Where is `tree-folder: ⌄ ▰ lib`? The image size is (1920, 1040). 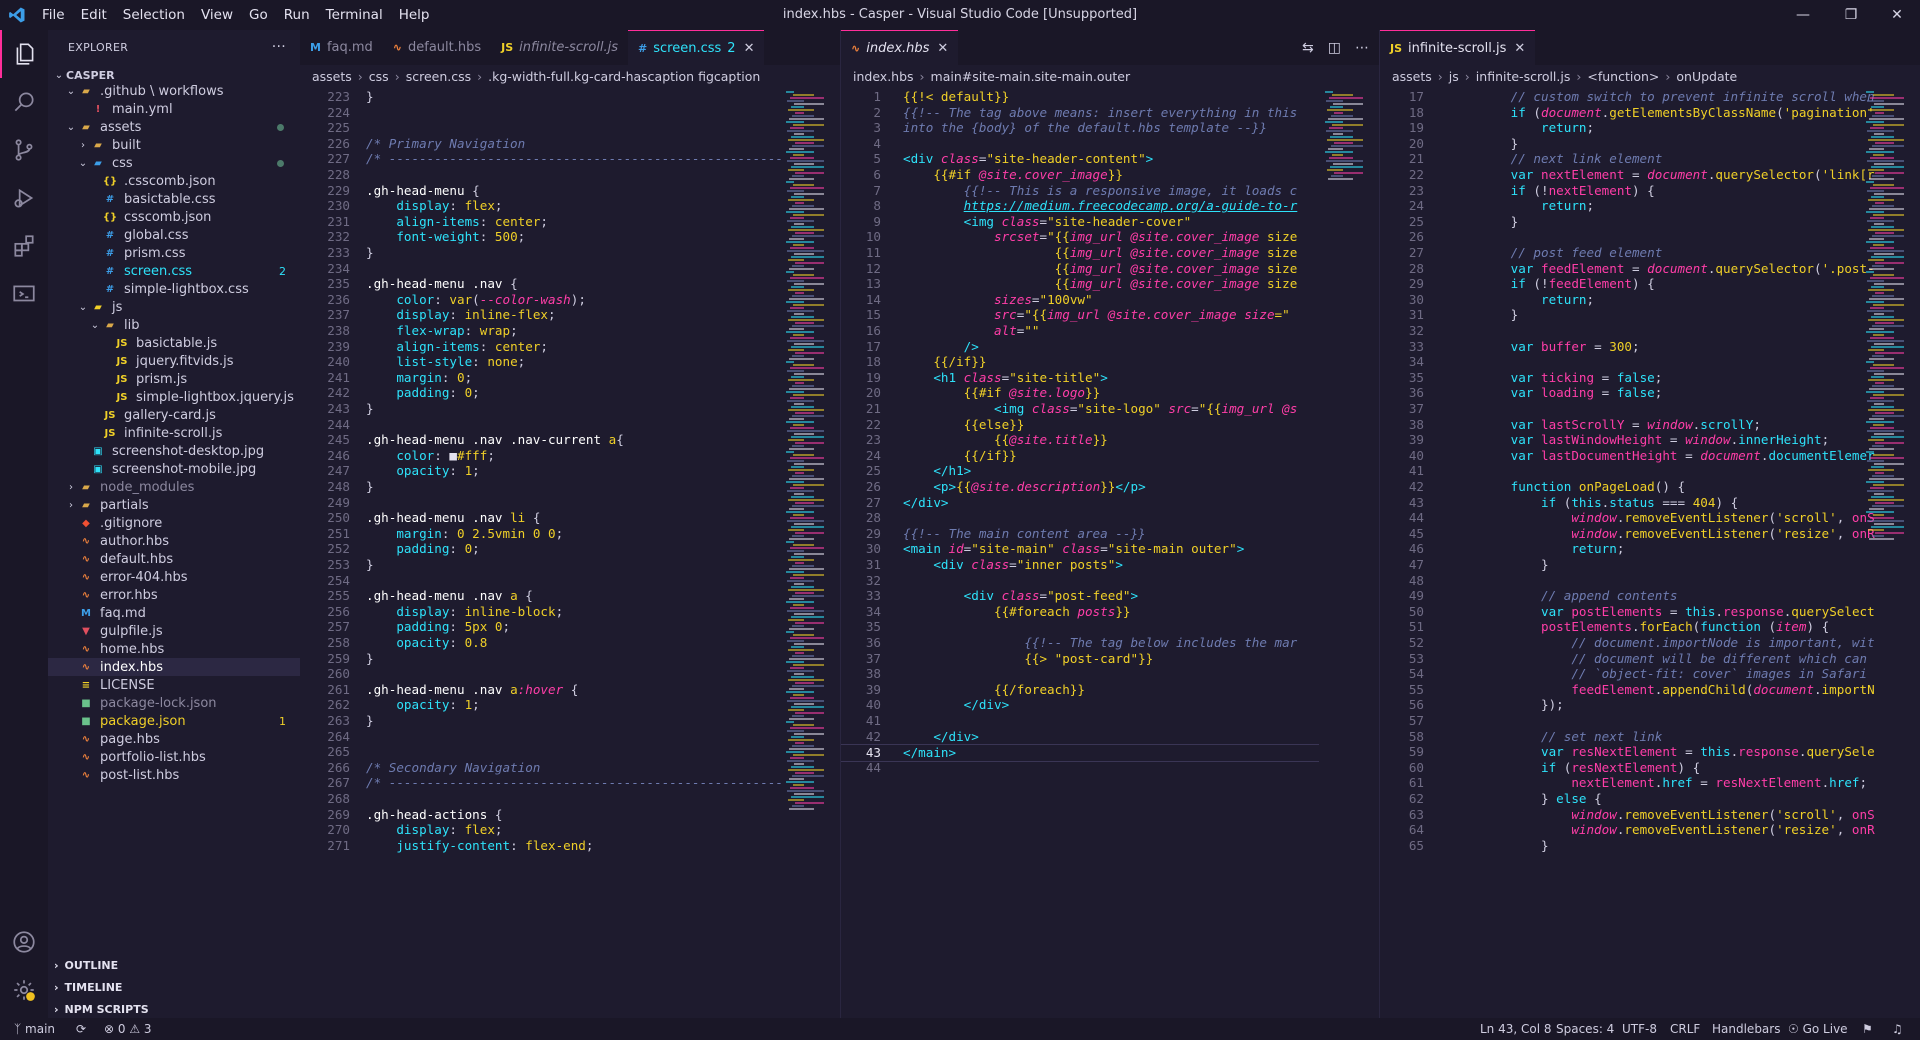 tree-folder: ⌄ ▰ lib is located at coordinates (174, 325).